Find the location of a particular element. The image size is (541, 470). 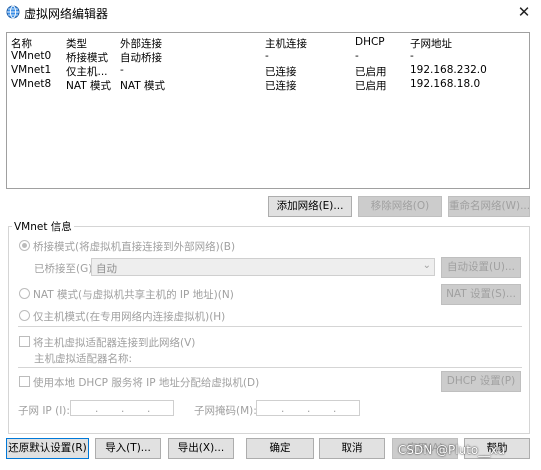

window-title: 虚拟网络编辑器 is located at coordinates (66, 14).